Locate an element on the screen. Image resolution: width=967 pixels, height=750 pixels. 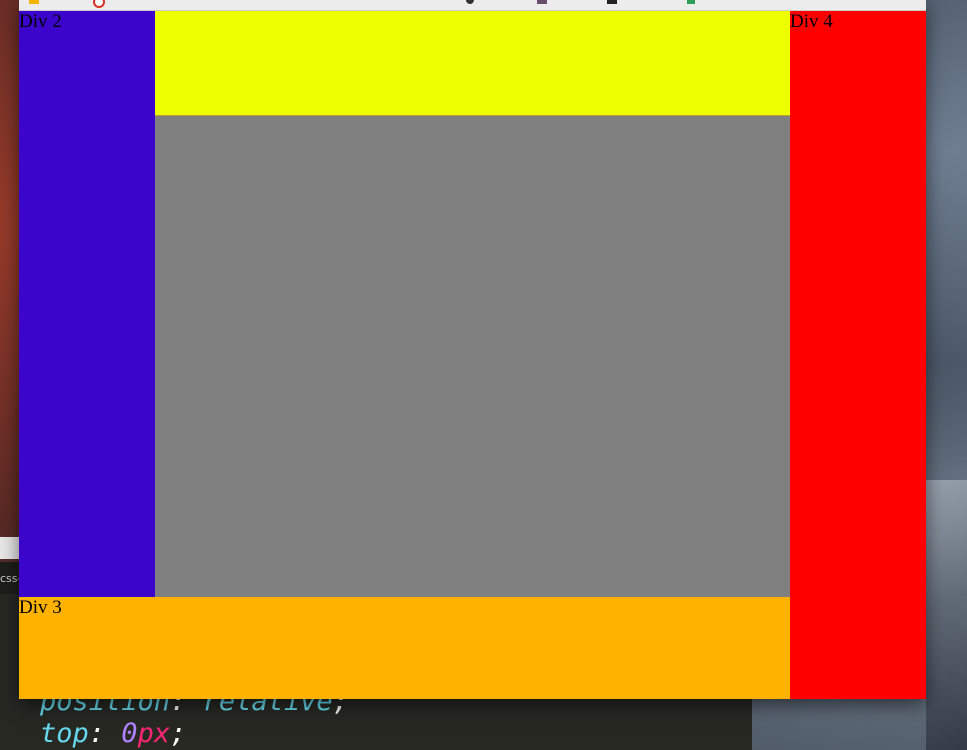
code-number: 0 is located at coordinates (129, 733).